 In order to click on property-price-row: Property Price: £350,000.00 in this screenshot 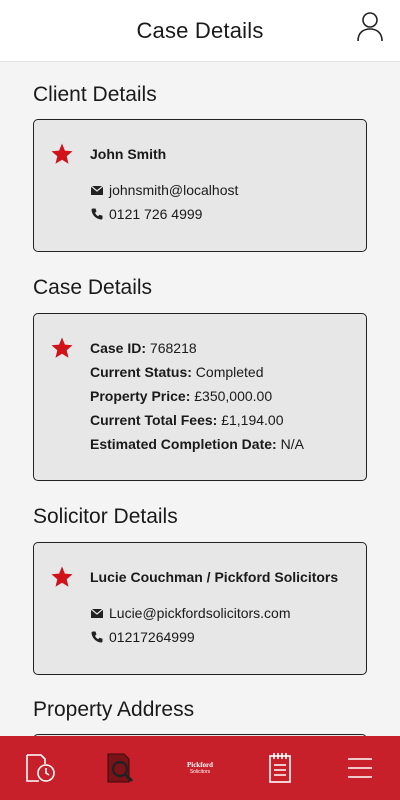, I will do `click(181, 396)`.